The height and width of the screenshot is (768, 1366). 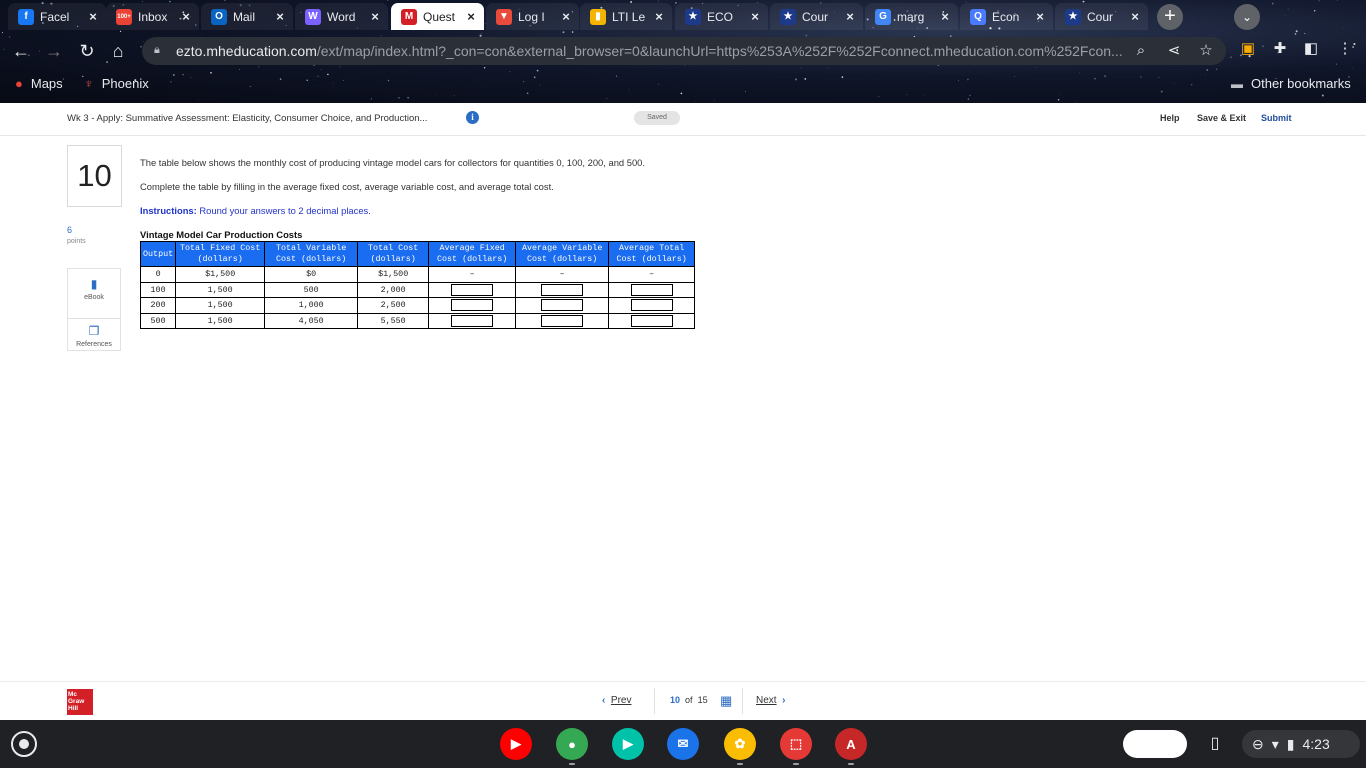 I want to click on bookmark-label: Phoenix, so click(x=125, y=83).